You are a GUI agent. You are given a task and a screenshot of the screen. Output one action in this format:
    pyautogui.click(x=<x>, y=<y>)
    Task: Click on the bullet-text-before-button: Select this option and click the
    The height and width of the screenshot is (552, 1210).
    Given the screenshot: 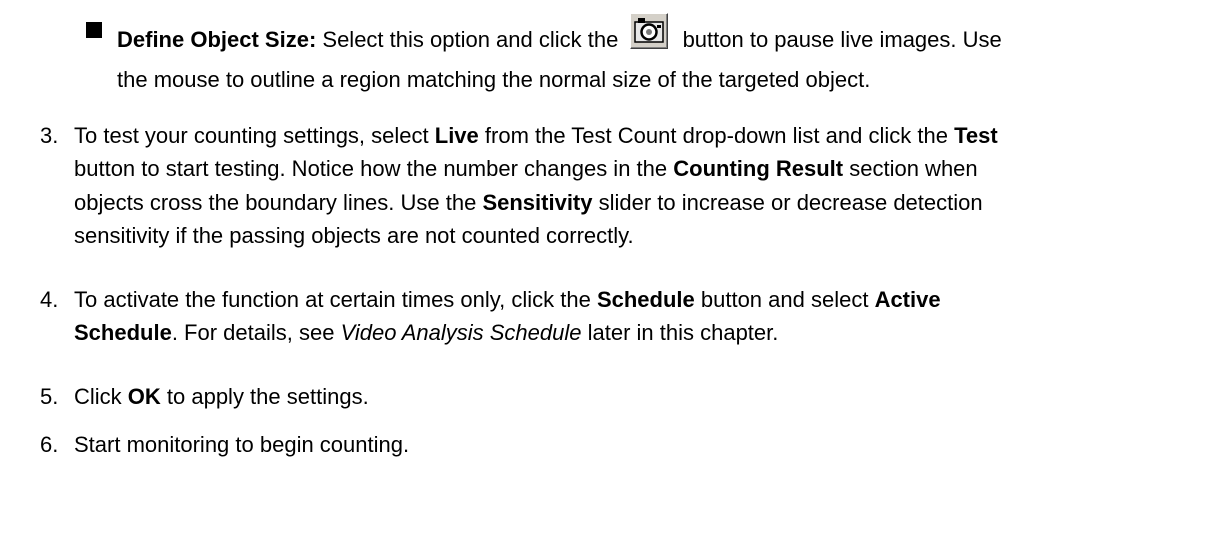 What is the action you would take?
    pyautogui.click(x=470, y=39)
    